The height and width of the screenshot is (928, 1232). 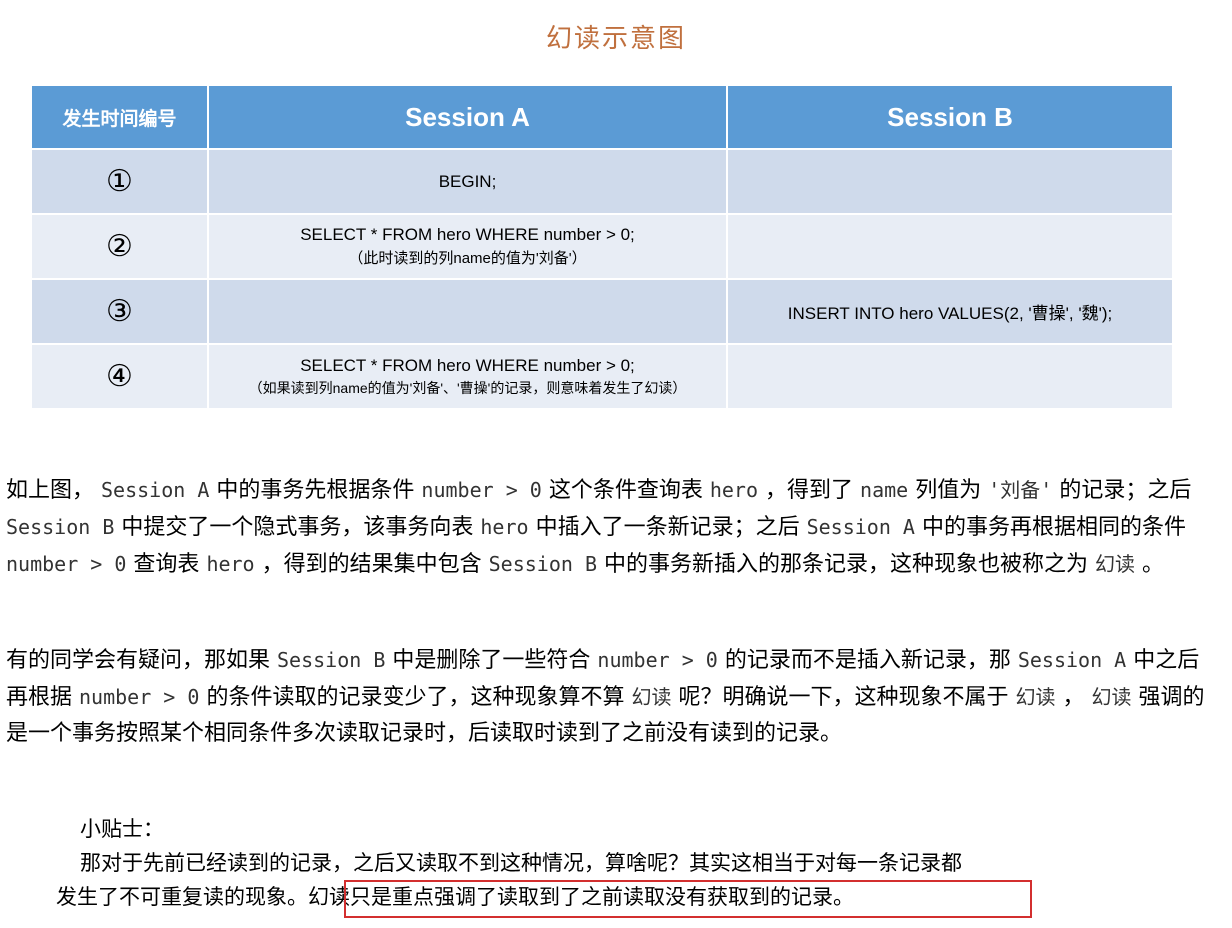 What do you see at coordinates (846, 564) in the screenshot?
I see `text: 中的事务新插入的那条记录，这种现象也被称之为` at bounding box center [846, 564].